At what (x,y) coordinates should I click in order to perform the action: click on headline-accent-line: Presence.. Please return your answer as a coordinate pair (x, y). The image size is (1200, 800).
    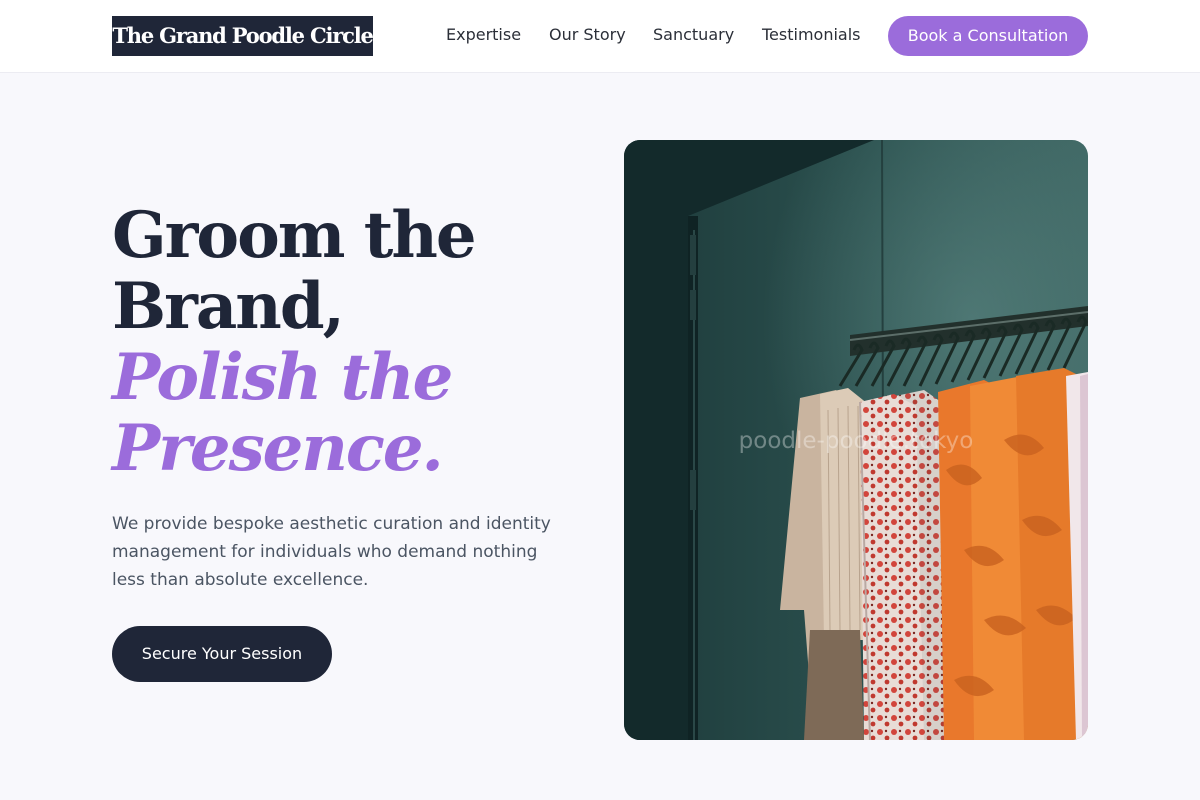
    Looking at the image, I should click on (278, 448).